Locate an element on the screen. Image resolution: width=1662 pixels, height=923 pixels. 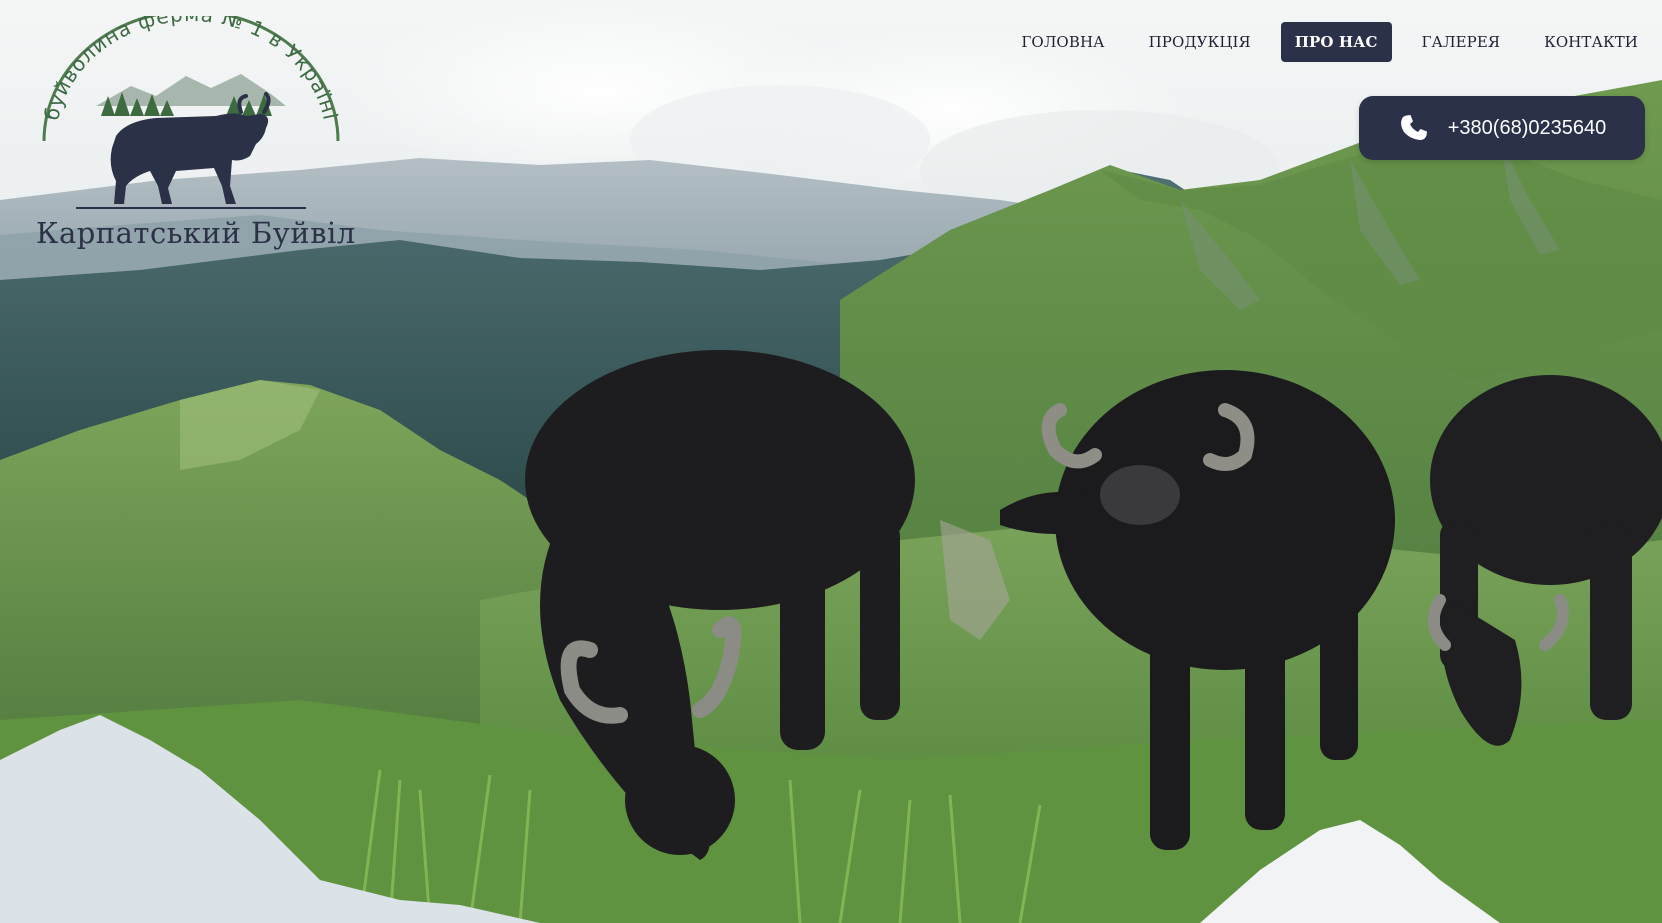
phone-button: +380(68)0235640 is located at coordinates (1502, 128).